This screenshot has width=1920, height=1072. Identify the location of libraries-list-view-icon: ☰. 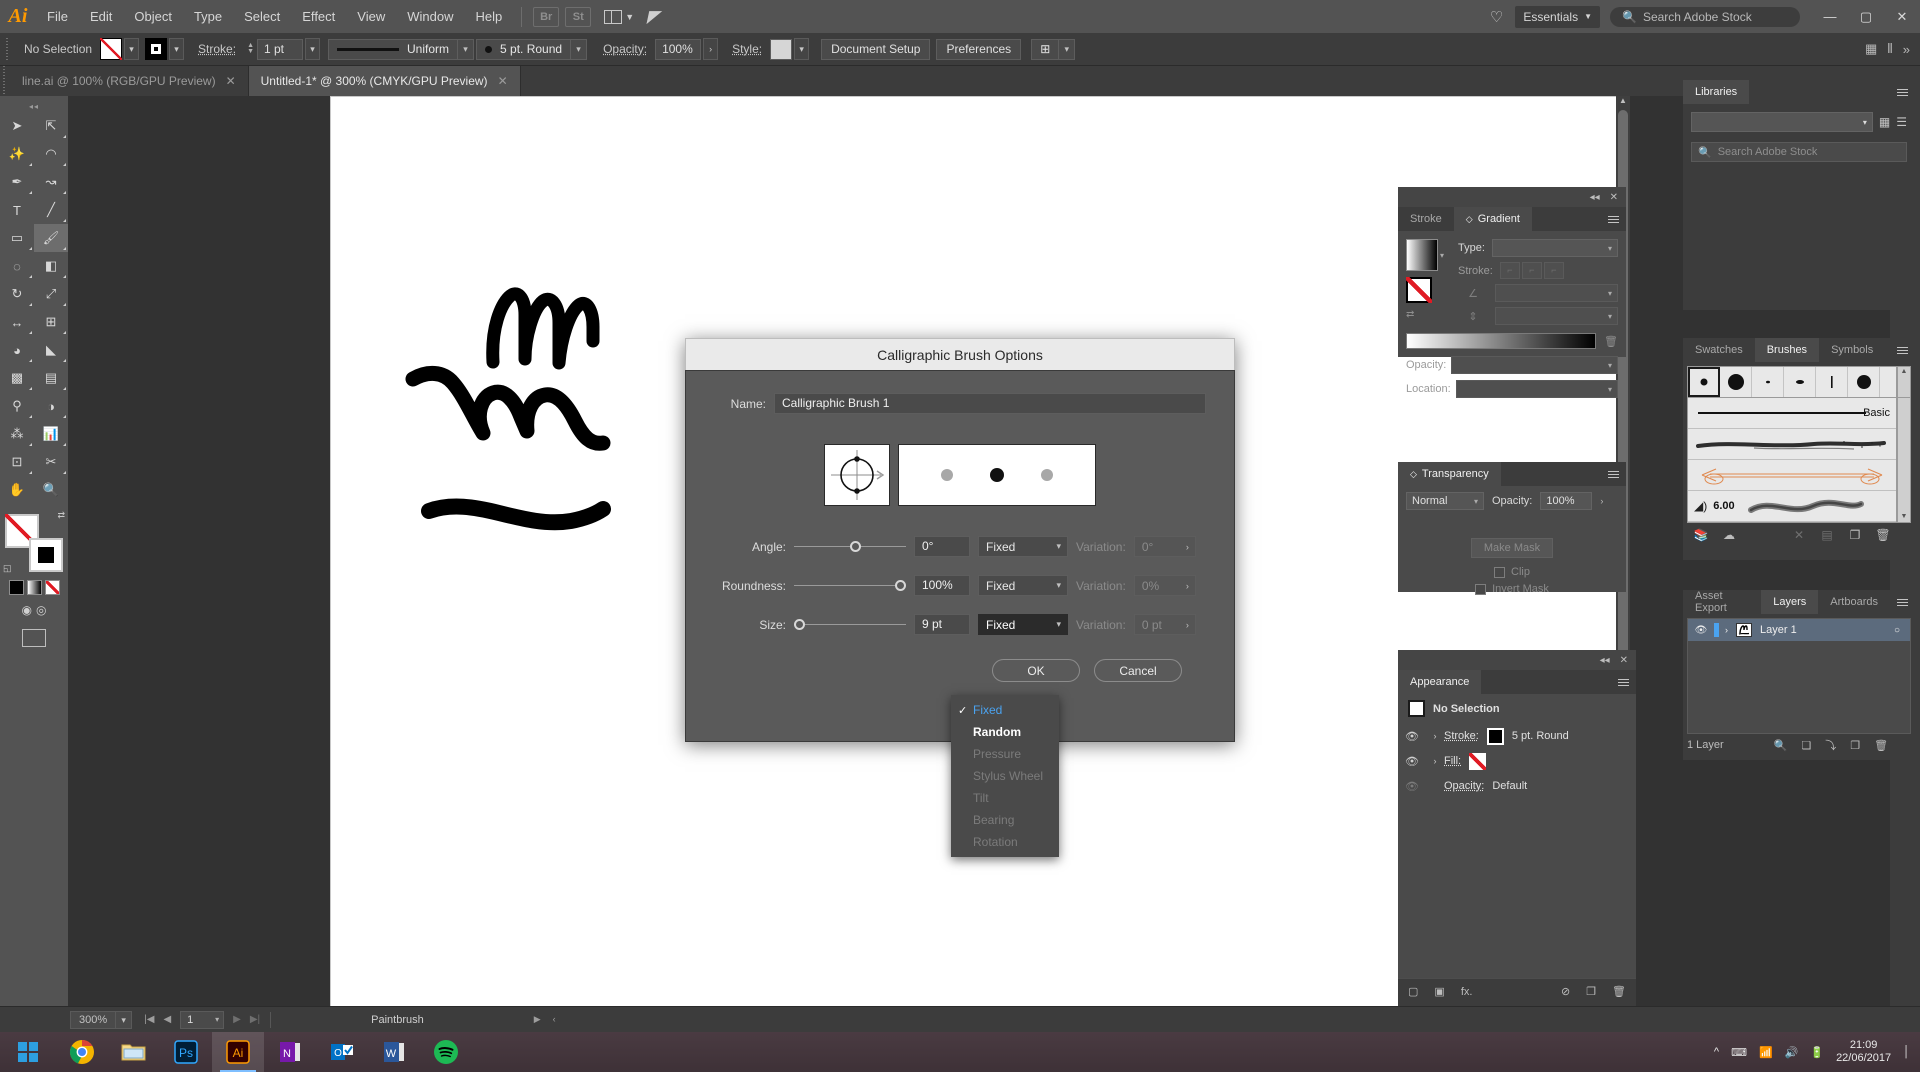
(1901, 122).